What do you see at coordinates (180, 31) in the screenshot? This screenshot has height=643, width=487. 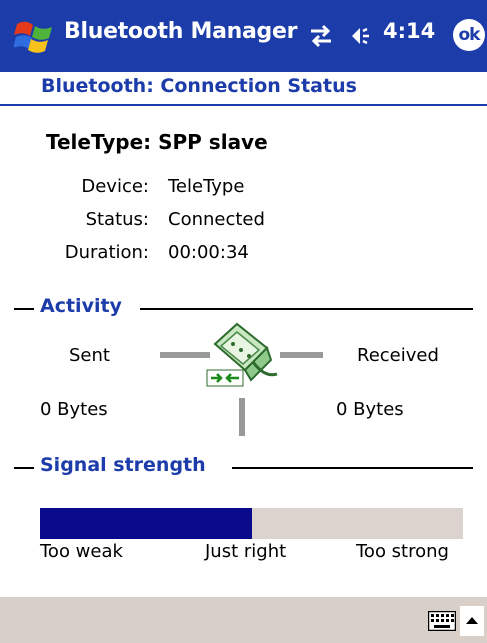 I see `app-title: Bluetooth Manager` at bounding box center [180, 31].